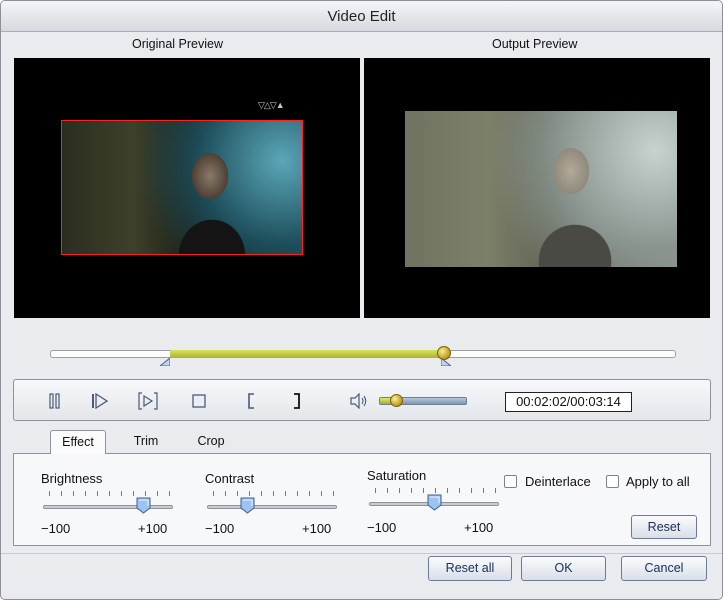 The image size is (723, 600). I want to click on mark-out-icon, so click(296, 401).